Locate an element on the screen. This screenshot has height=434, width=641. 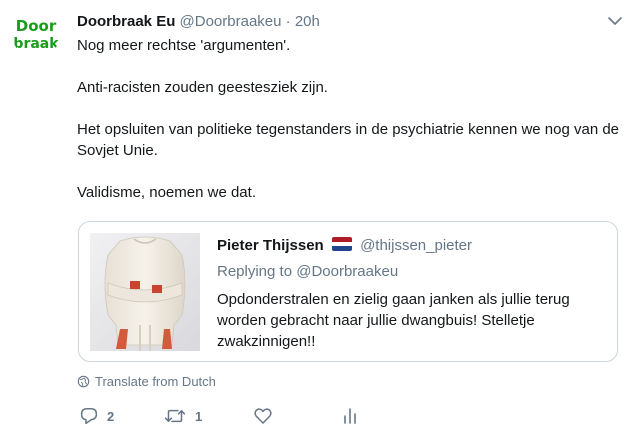
replying-to-handle: @Doorbraakeu is located at coordinates (347, 271).